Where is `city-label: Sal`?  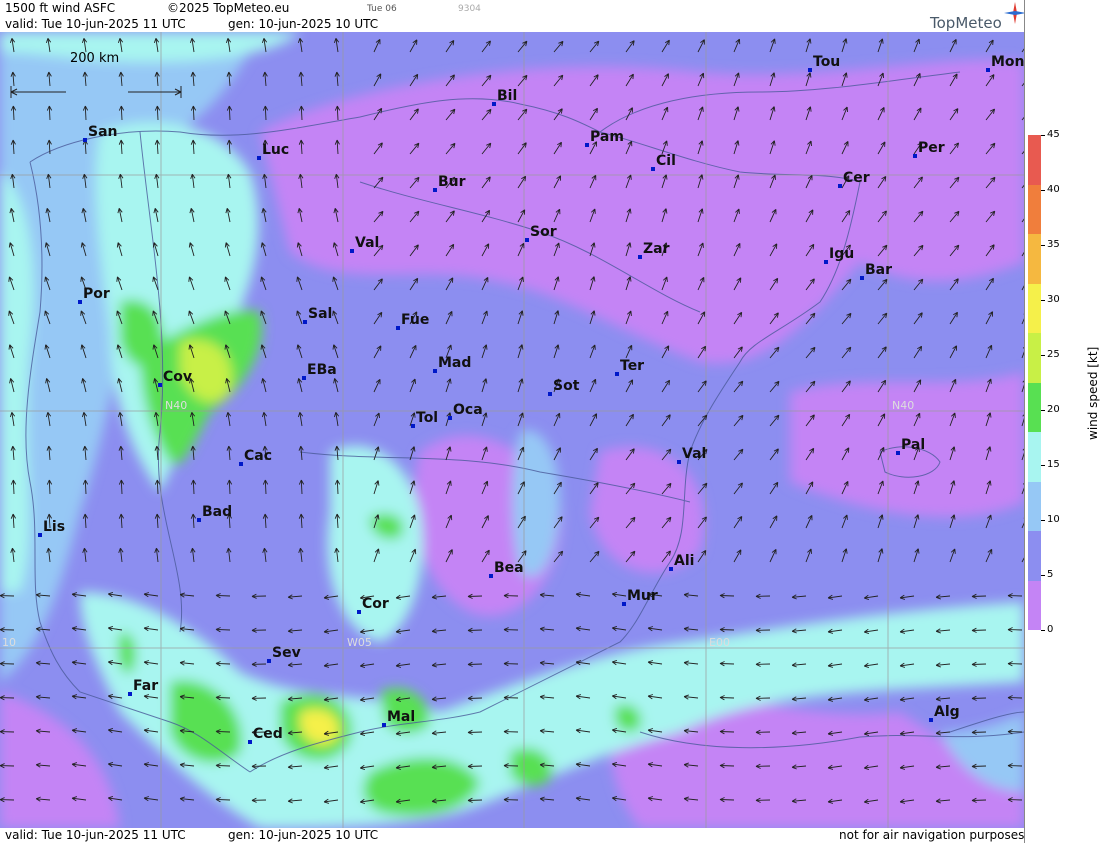
city-label: Sal is located at coordinates (320, 314).